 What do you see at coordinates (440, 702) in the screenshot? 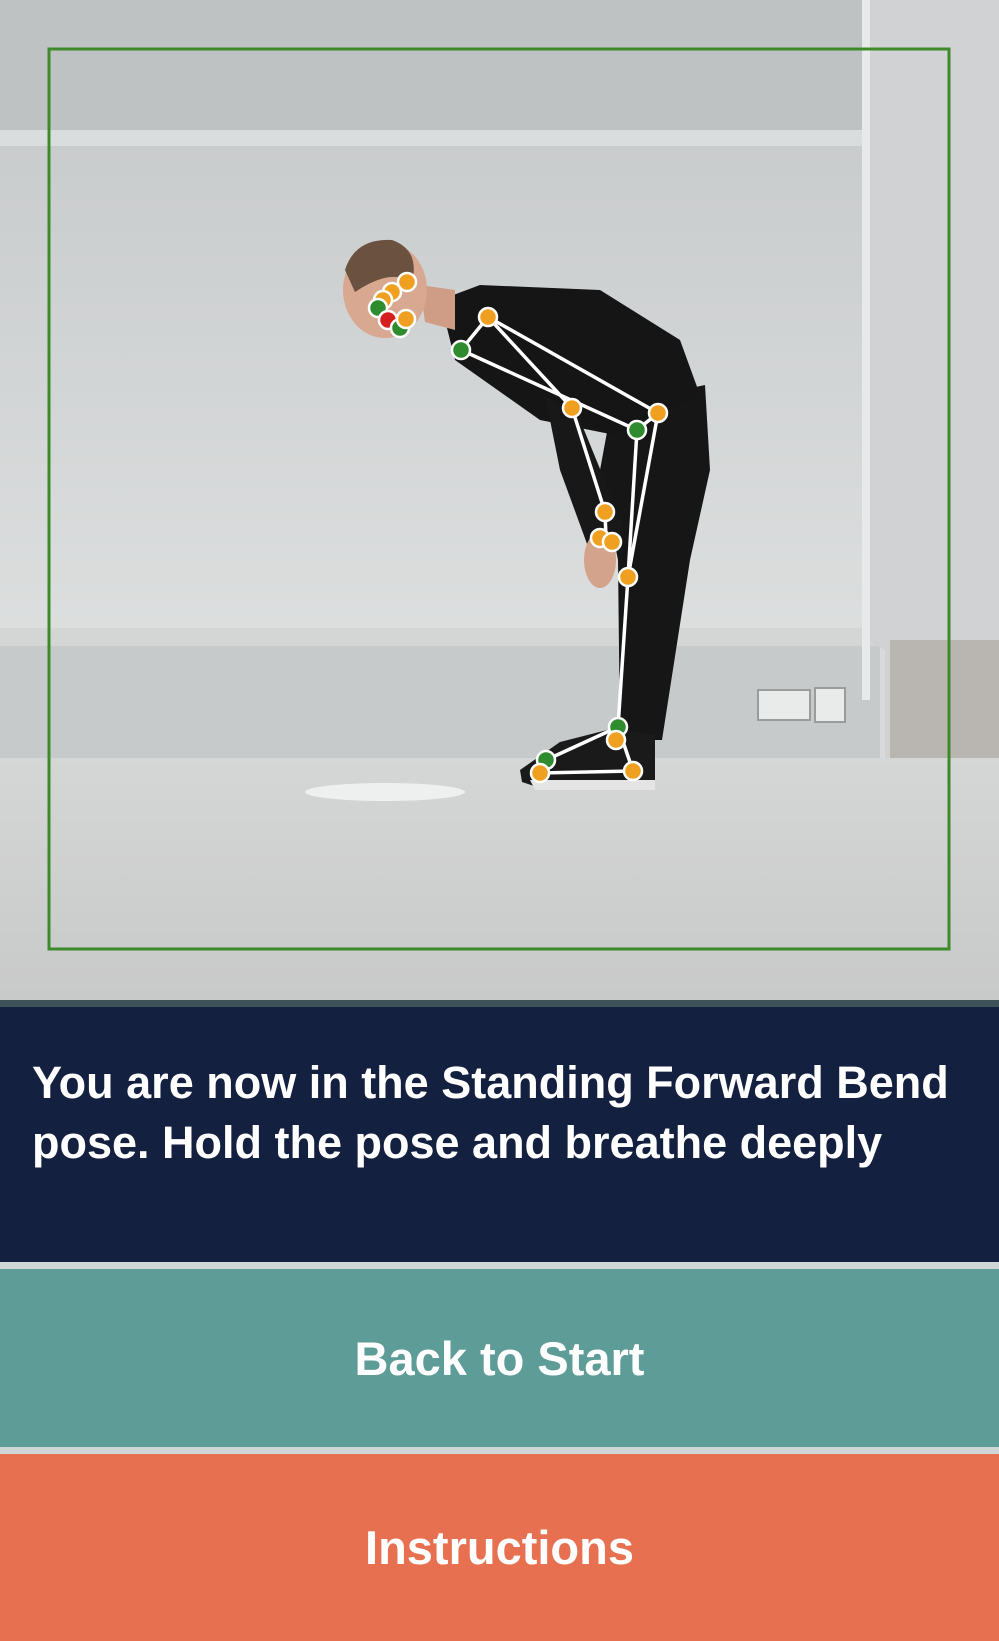
I see `lower-wall` at bounding box center [440, 702].